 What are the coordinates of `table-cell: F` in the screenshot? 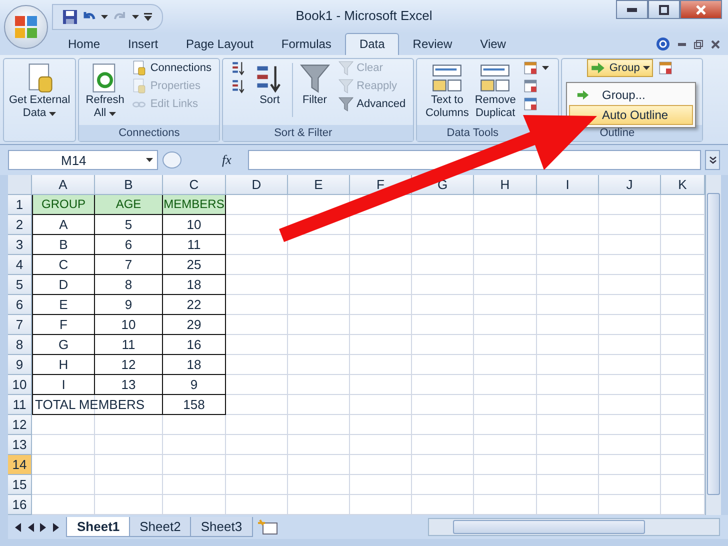 It's located at (63, 325).